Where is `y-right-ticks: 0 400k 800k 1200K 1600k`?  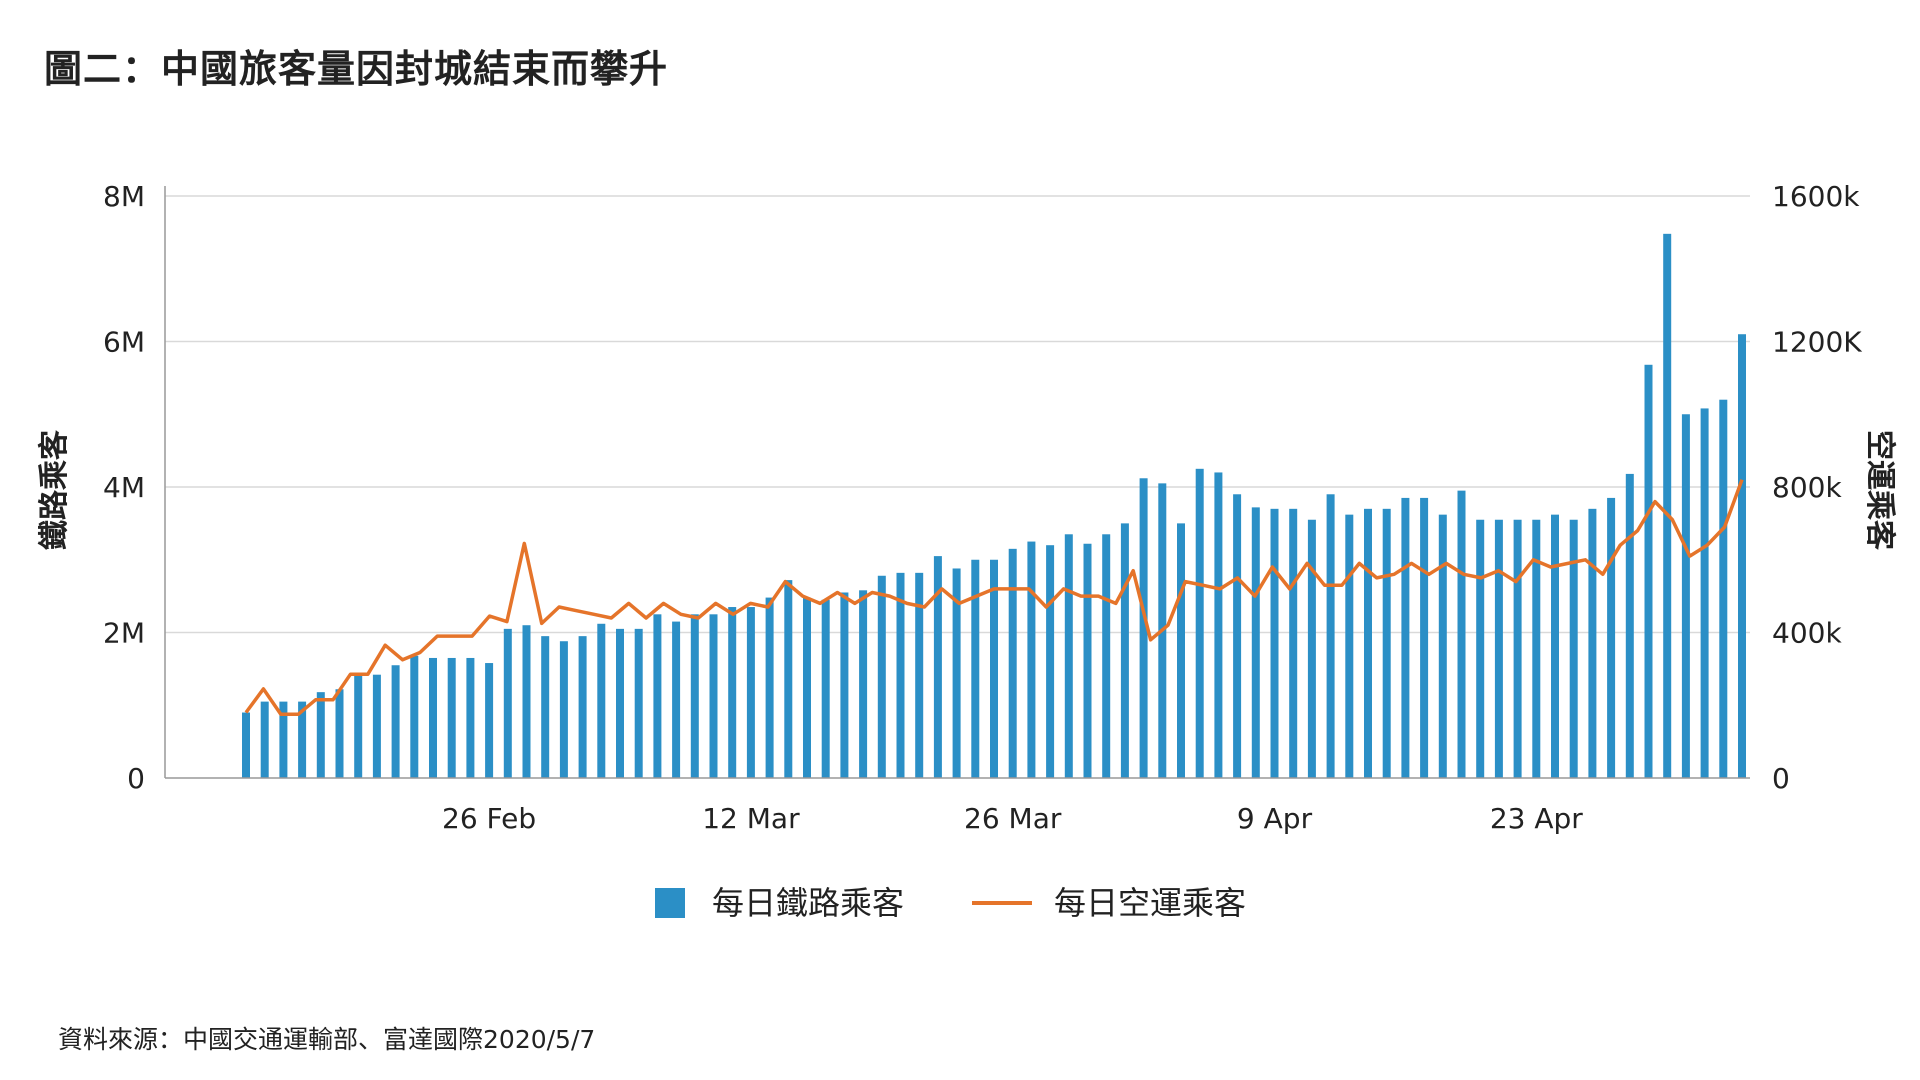 y-right-ticks: 0 400k 800k 1200K 1600k is located at coordinates (1817, 487).